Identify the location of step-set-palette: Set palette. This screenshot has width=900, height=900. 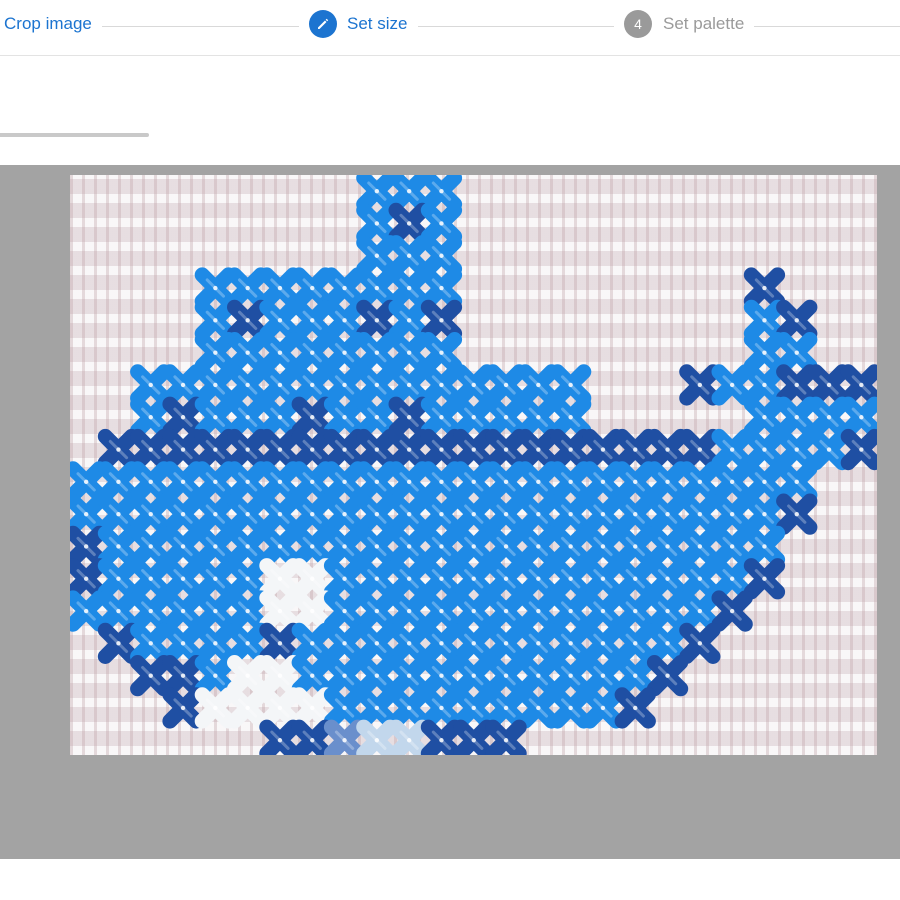
(703, 24).